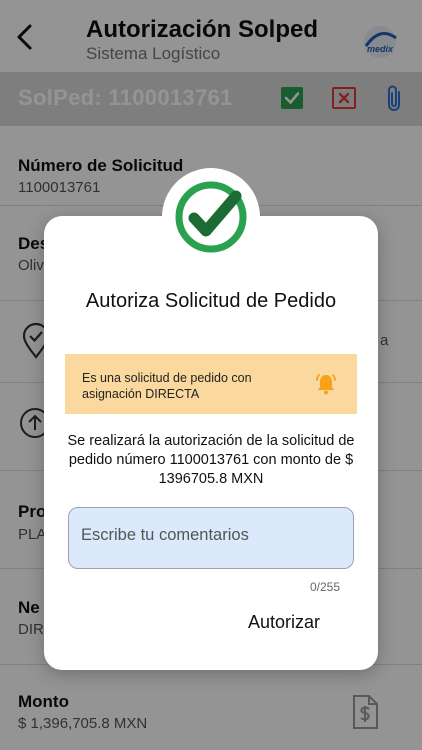 The height and width of the screenshot is (750, 422). I want to click on comment-field, so click(211, 538).